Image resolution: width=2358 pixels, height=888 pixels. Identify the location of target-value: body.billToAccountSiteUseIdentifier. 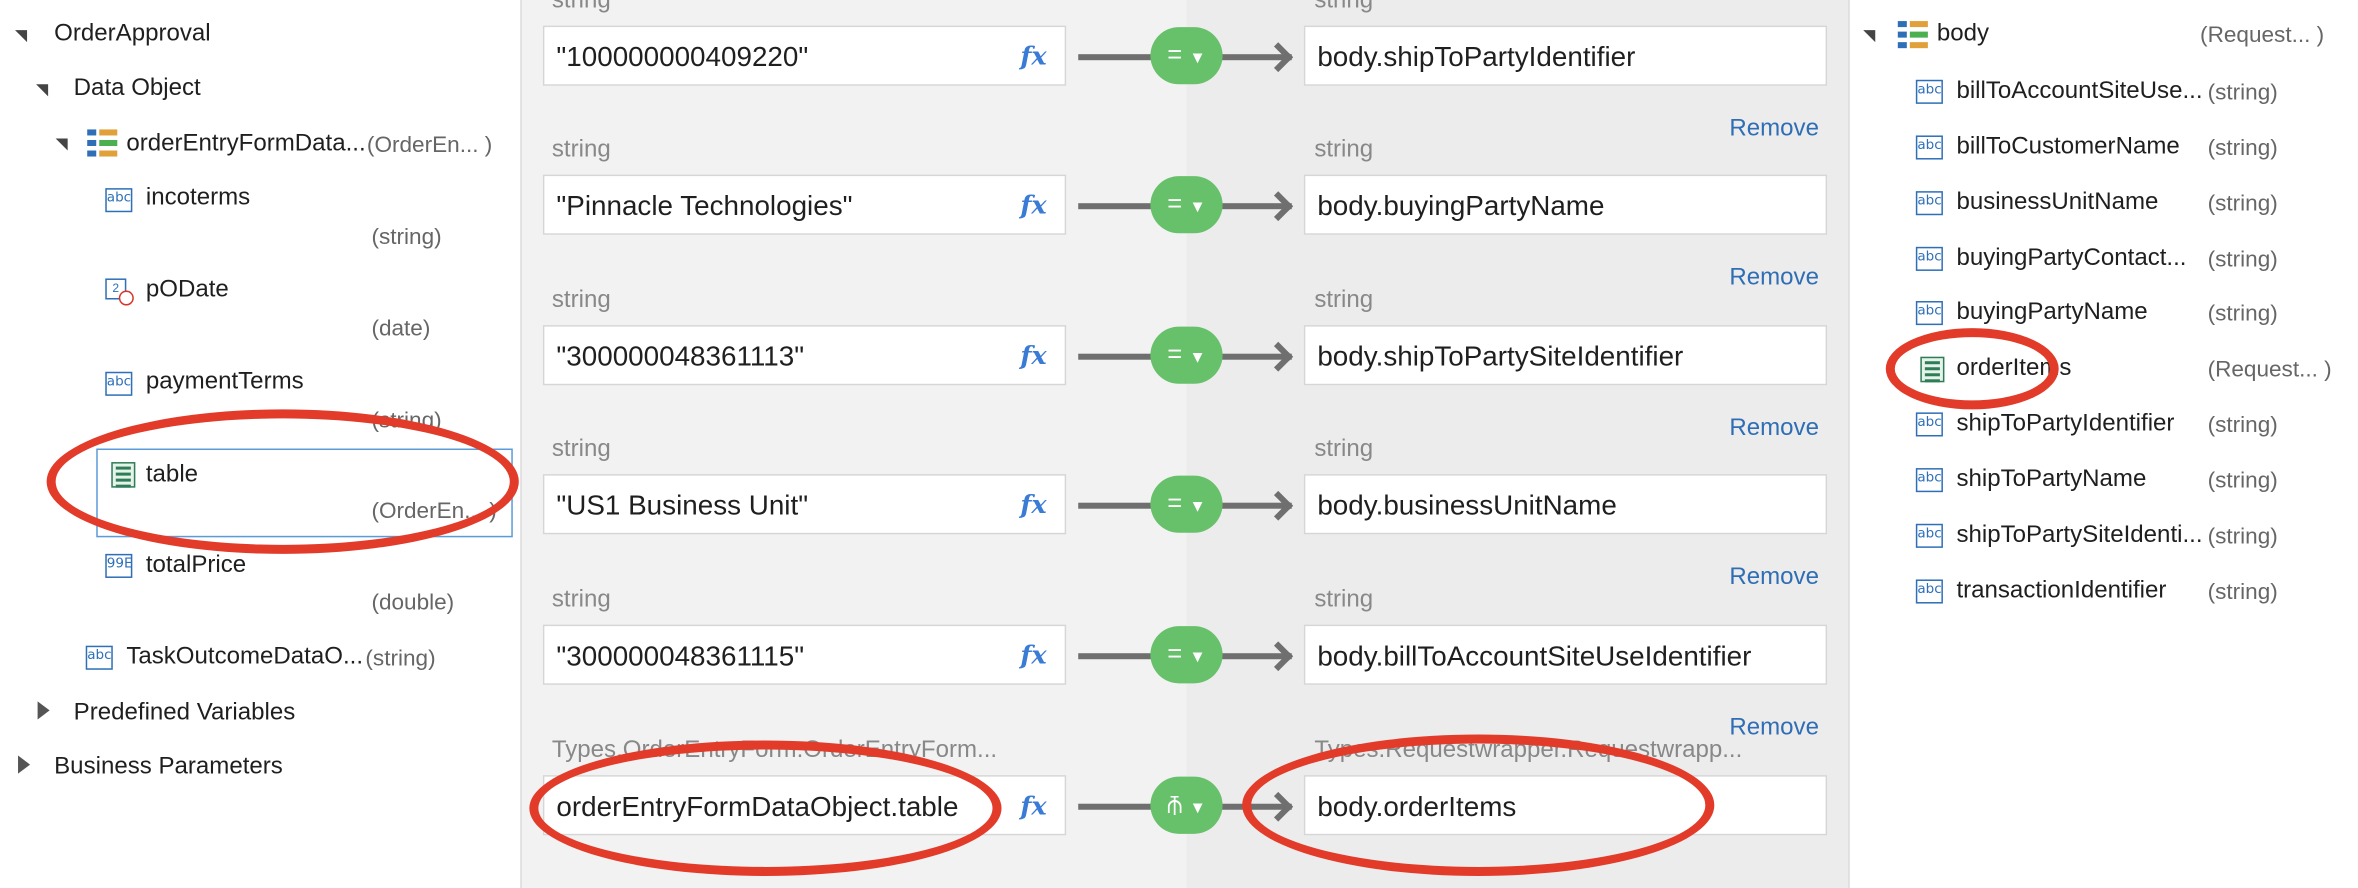
(1534, 655).